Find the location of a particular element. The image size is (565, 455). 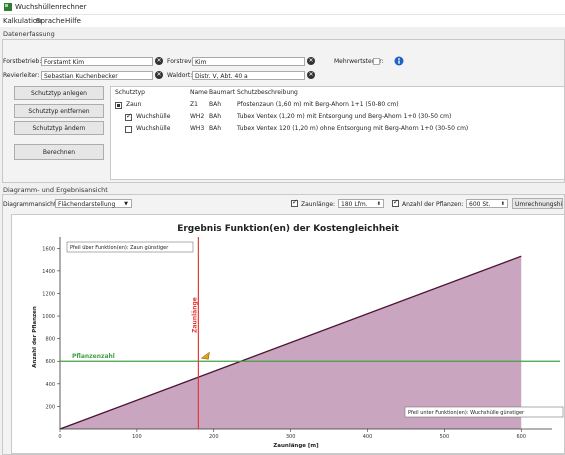

y-tick-label: 800 is located at coordinates (50, 340).